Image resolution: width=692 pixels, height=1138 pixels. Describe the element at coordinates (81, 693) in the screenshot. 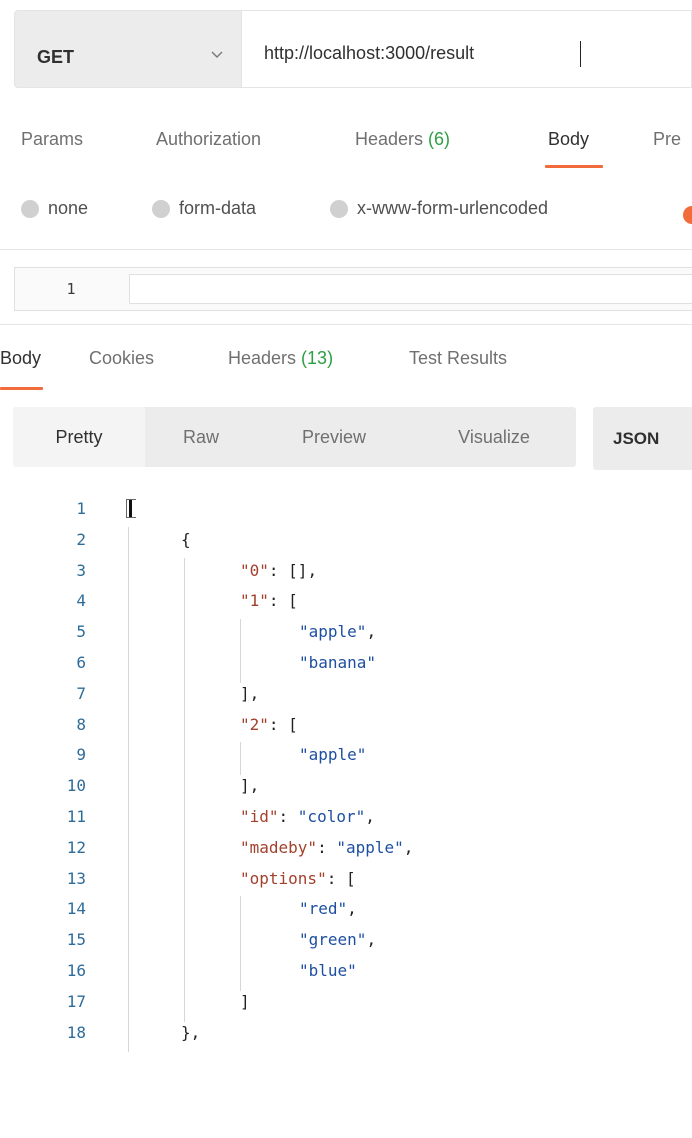

I see `line-number: 7` at that location.